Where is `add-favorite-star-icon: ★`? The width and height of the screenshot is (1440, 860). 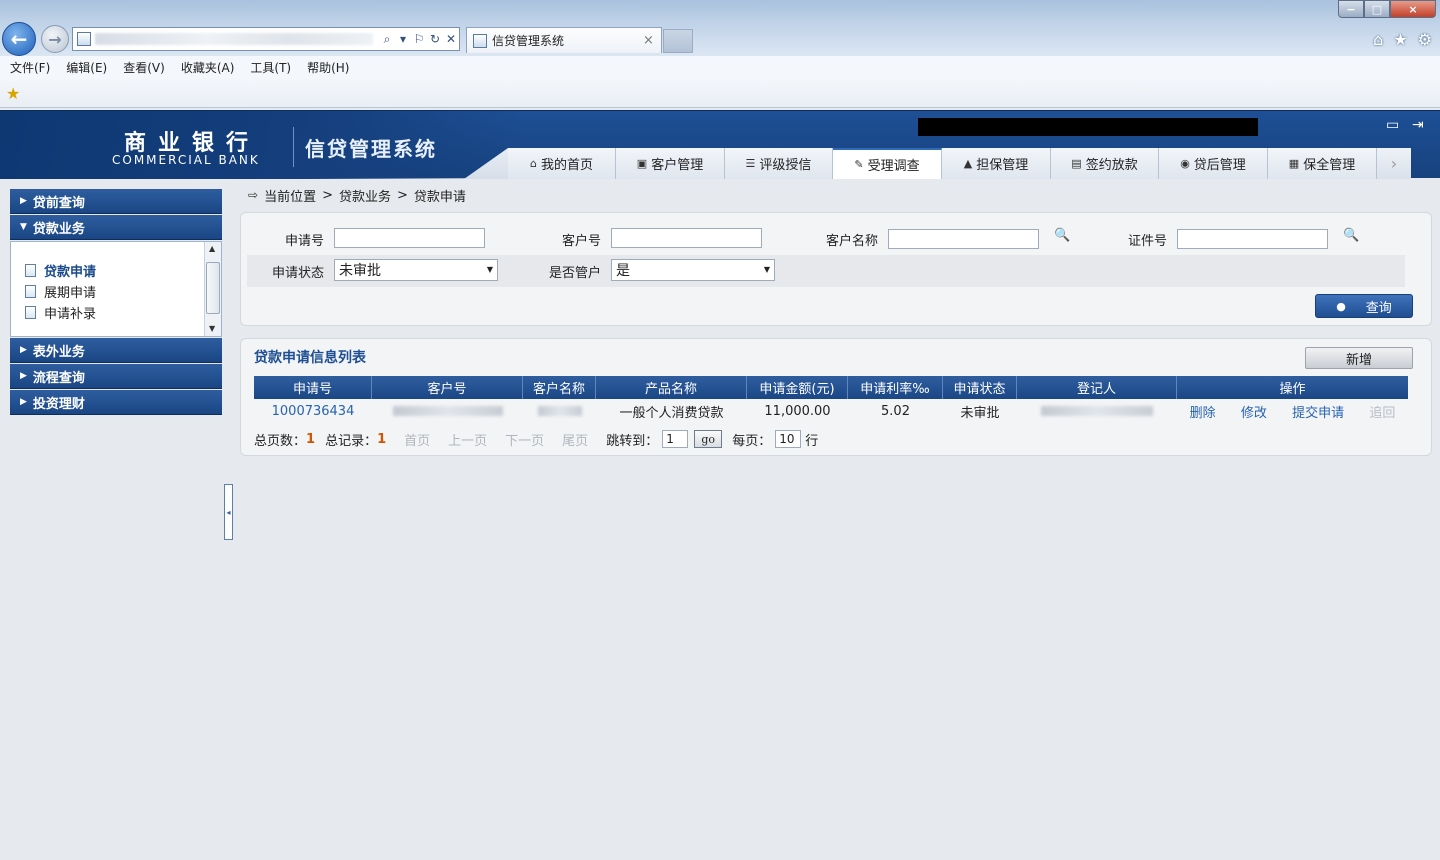
add-favorite-star-icon: ★ is located at coordinates (13, 93).